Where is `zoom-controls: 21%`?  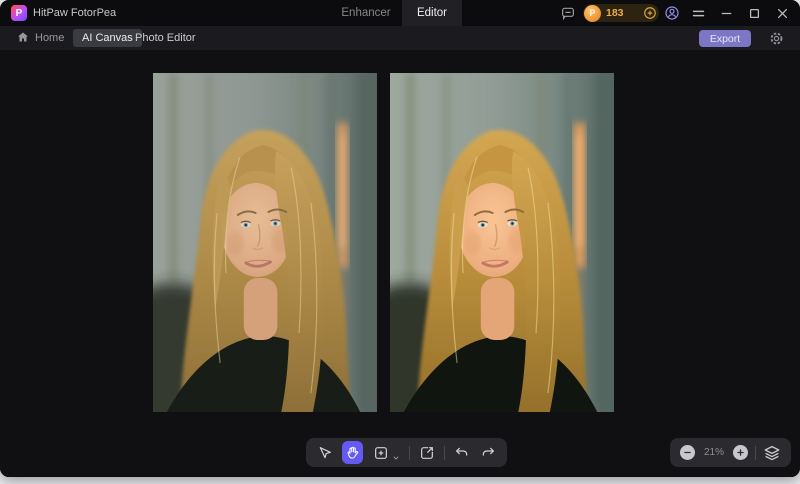
zoom-controls: 21% is located at coordinates (730, 452).